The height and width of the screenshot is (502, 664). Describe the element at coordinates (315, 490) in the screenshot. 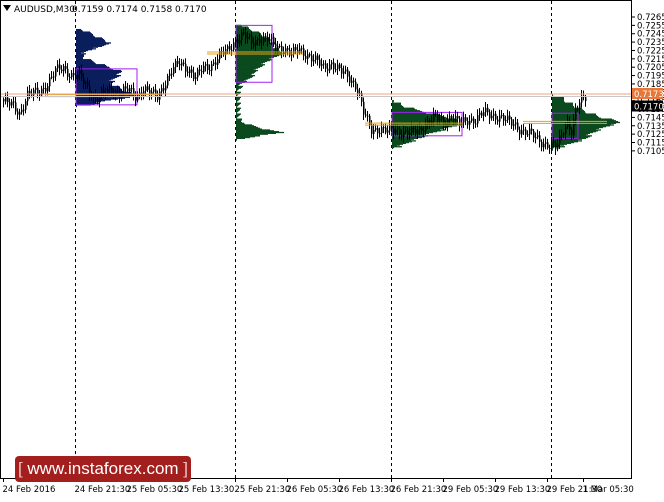

I see `x-tick-label: 26 Feb 05:30` at that location.